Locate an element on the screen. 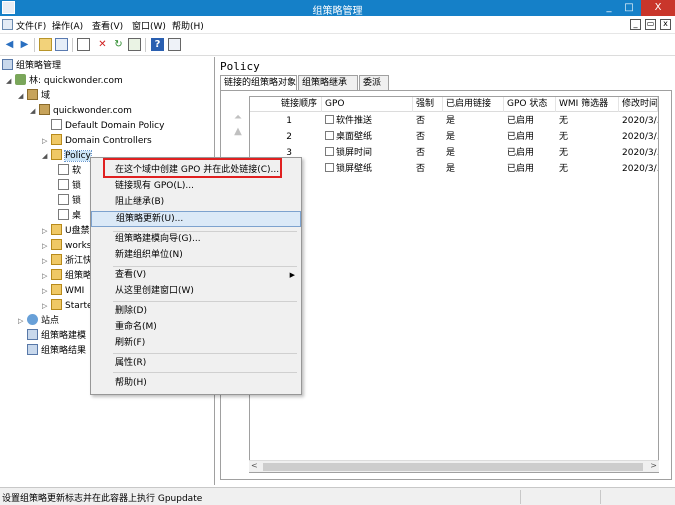 Image resolution: width=675 pixels, height=505 pixels. tree-item-ou: ▷ U盘禁 is located at coordinates (66, 231).